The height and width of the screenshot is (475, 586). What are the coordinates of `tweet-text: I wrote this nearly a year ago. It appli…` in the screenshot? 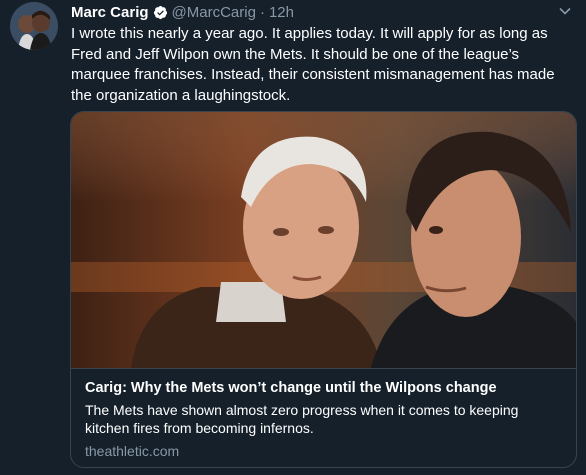 It's located at (313, 64).